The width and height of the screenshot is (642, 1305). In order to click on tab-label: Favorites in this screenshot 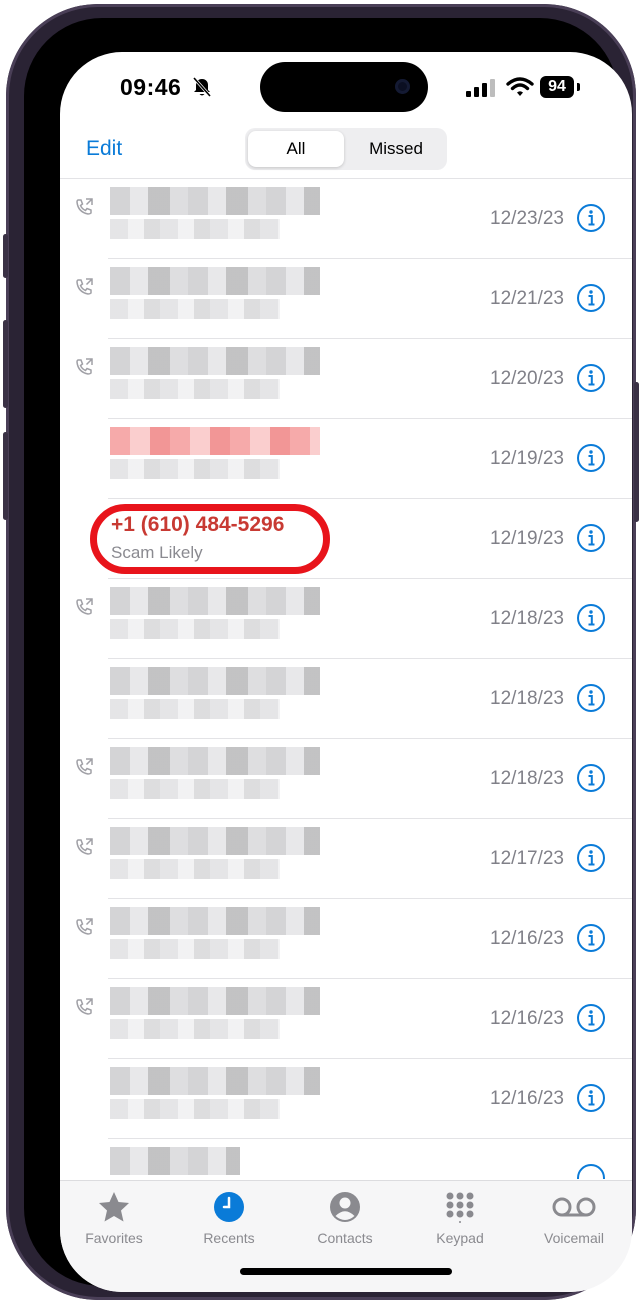, I will do `click(114, 1238)`.